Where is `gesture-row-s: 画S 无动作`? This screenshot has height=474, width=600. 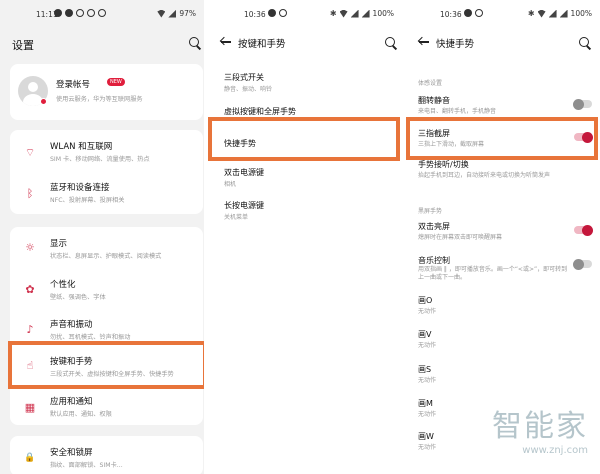 gesture-row-s: 画S 无动作 is located at coordinates (502, 375).